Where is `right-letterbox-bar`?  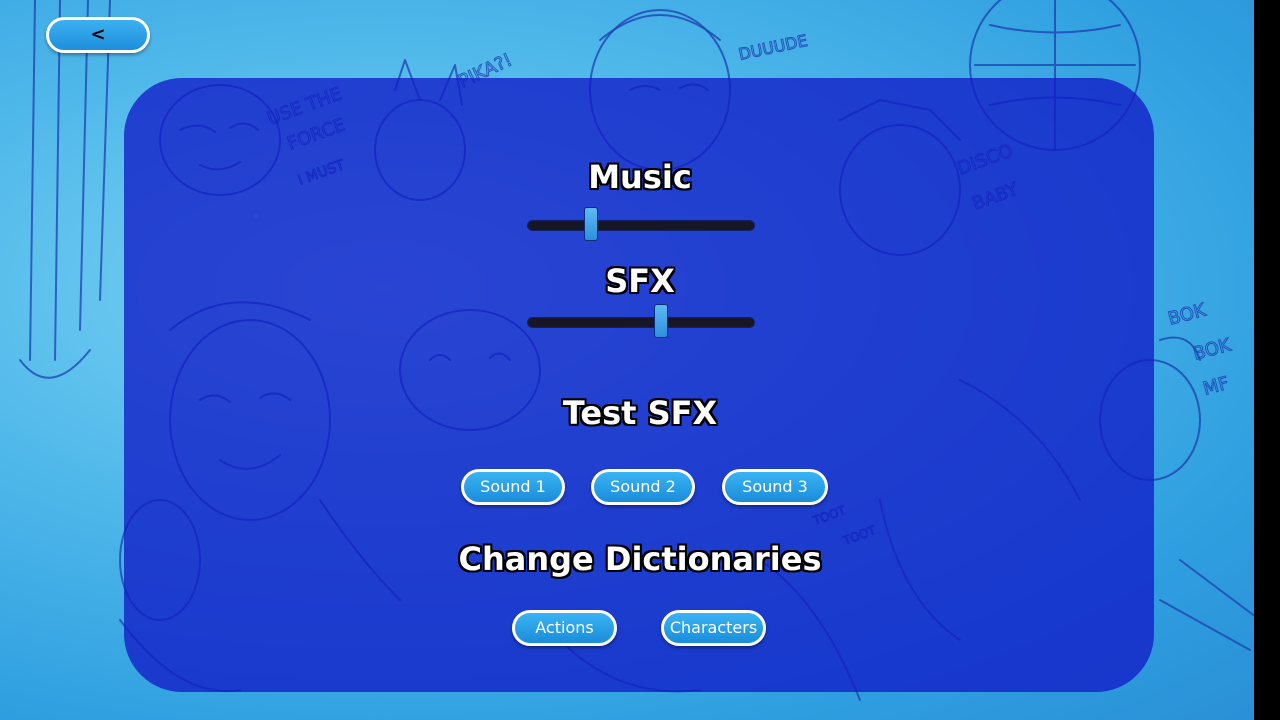
right-letterbox-bar is located at coordinates (1267, 360).